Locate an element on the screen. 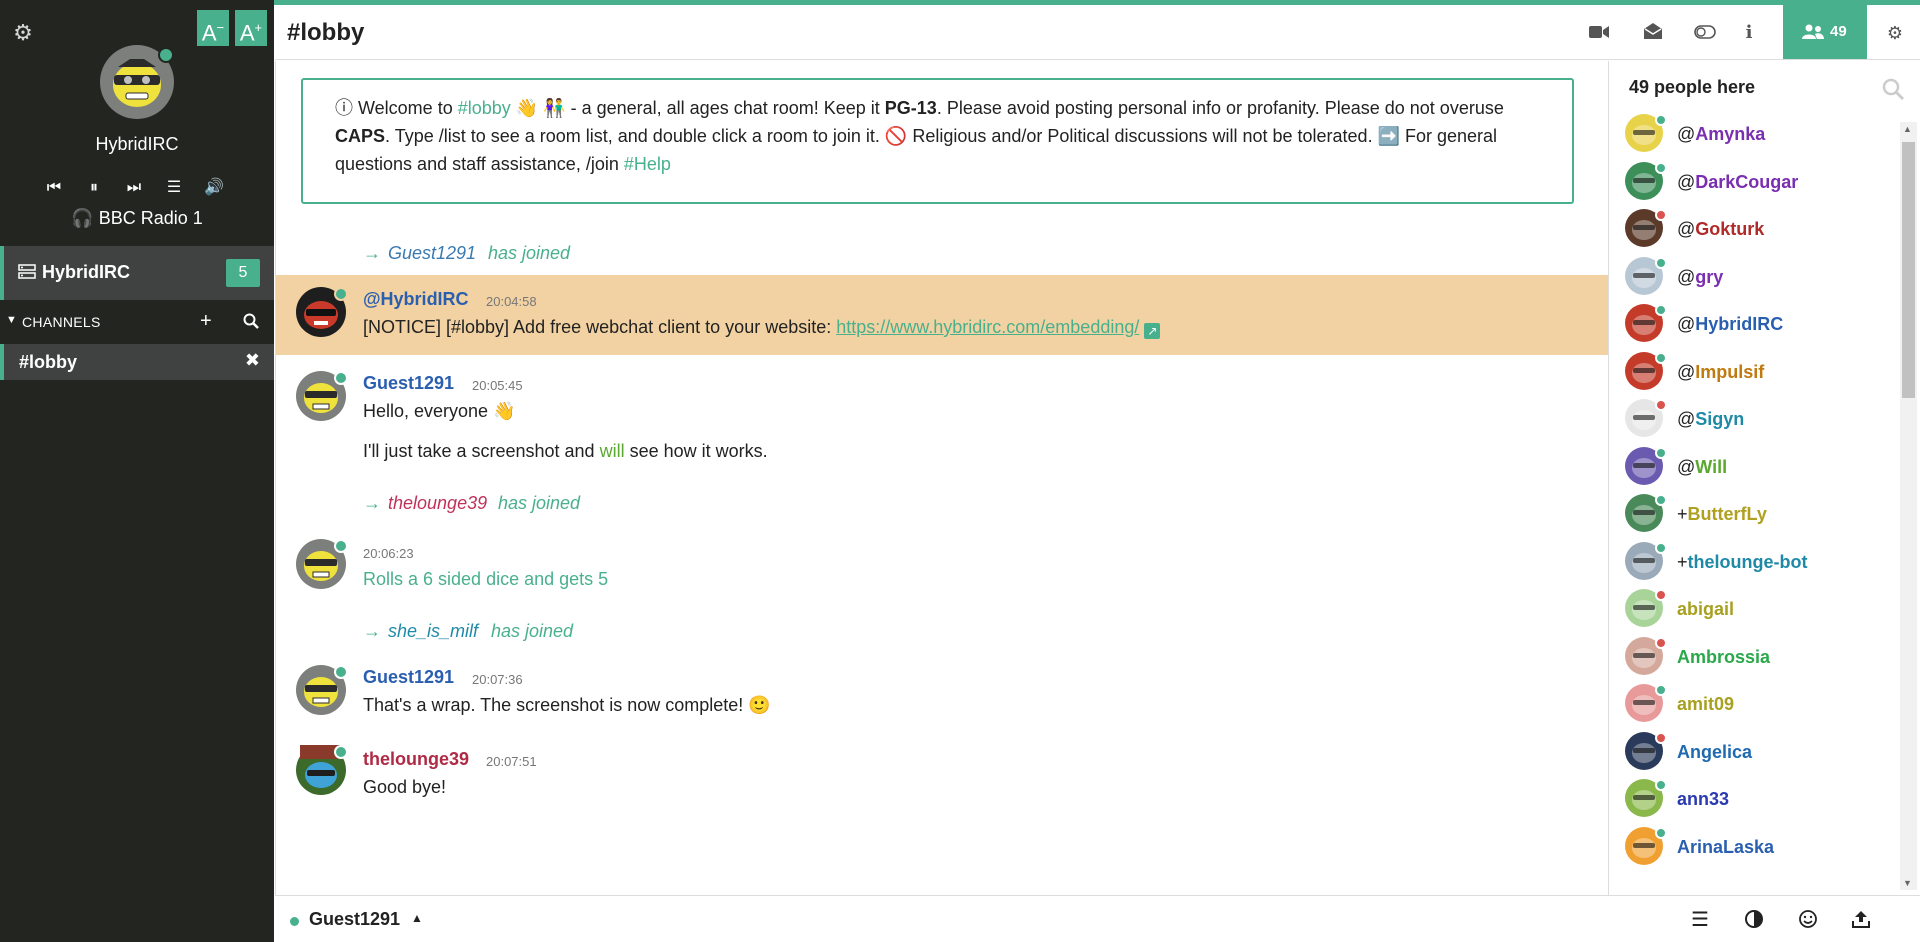 The image size is (1920, 942). search-channels-icon is located at coordinates (251, 321).